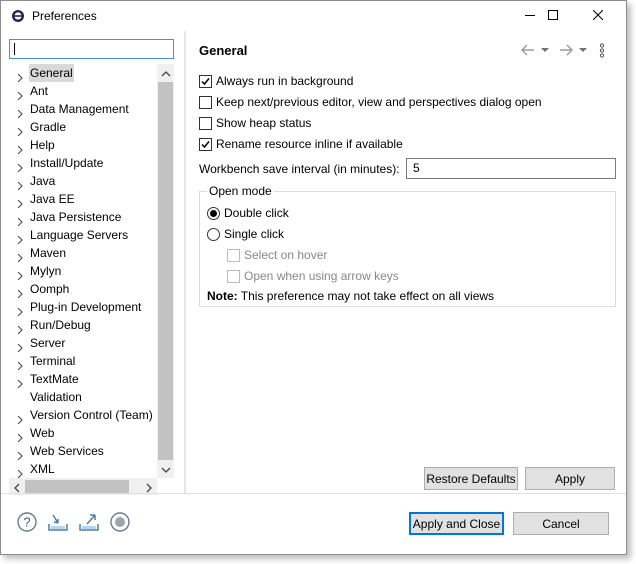 Image resolution: width=636 pixels, height=564 pixels. What do you see at coordinates (471, 478) in the screenshot?
I see `restore-defaults-button: Restore Defaults` at bounding box center [471, 478].